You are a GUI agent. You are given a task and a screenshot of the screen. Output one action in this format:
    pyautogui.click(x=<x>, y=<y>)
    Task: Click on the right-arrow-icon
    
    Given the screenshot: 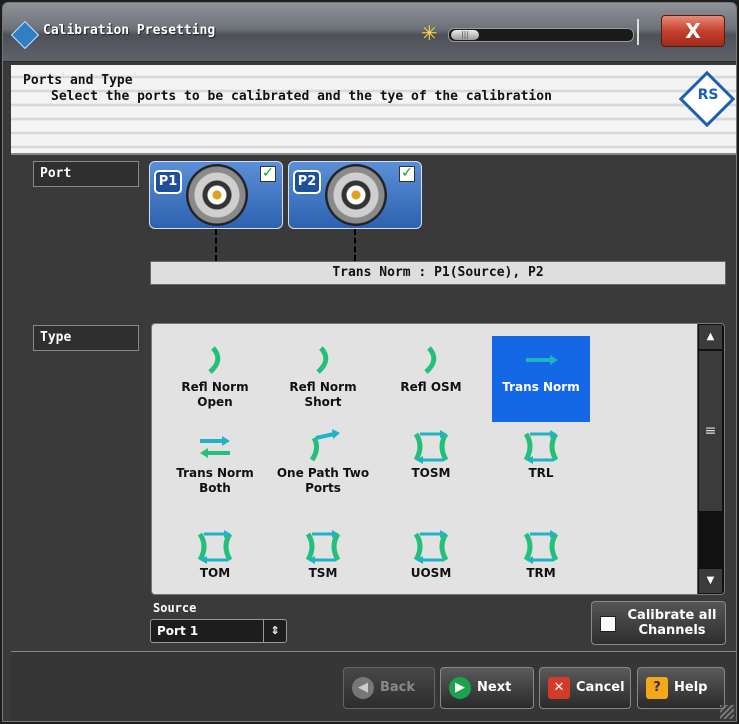 What is the action you would take?
    pyautogui.click(x=542, y=360)
    